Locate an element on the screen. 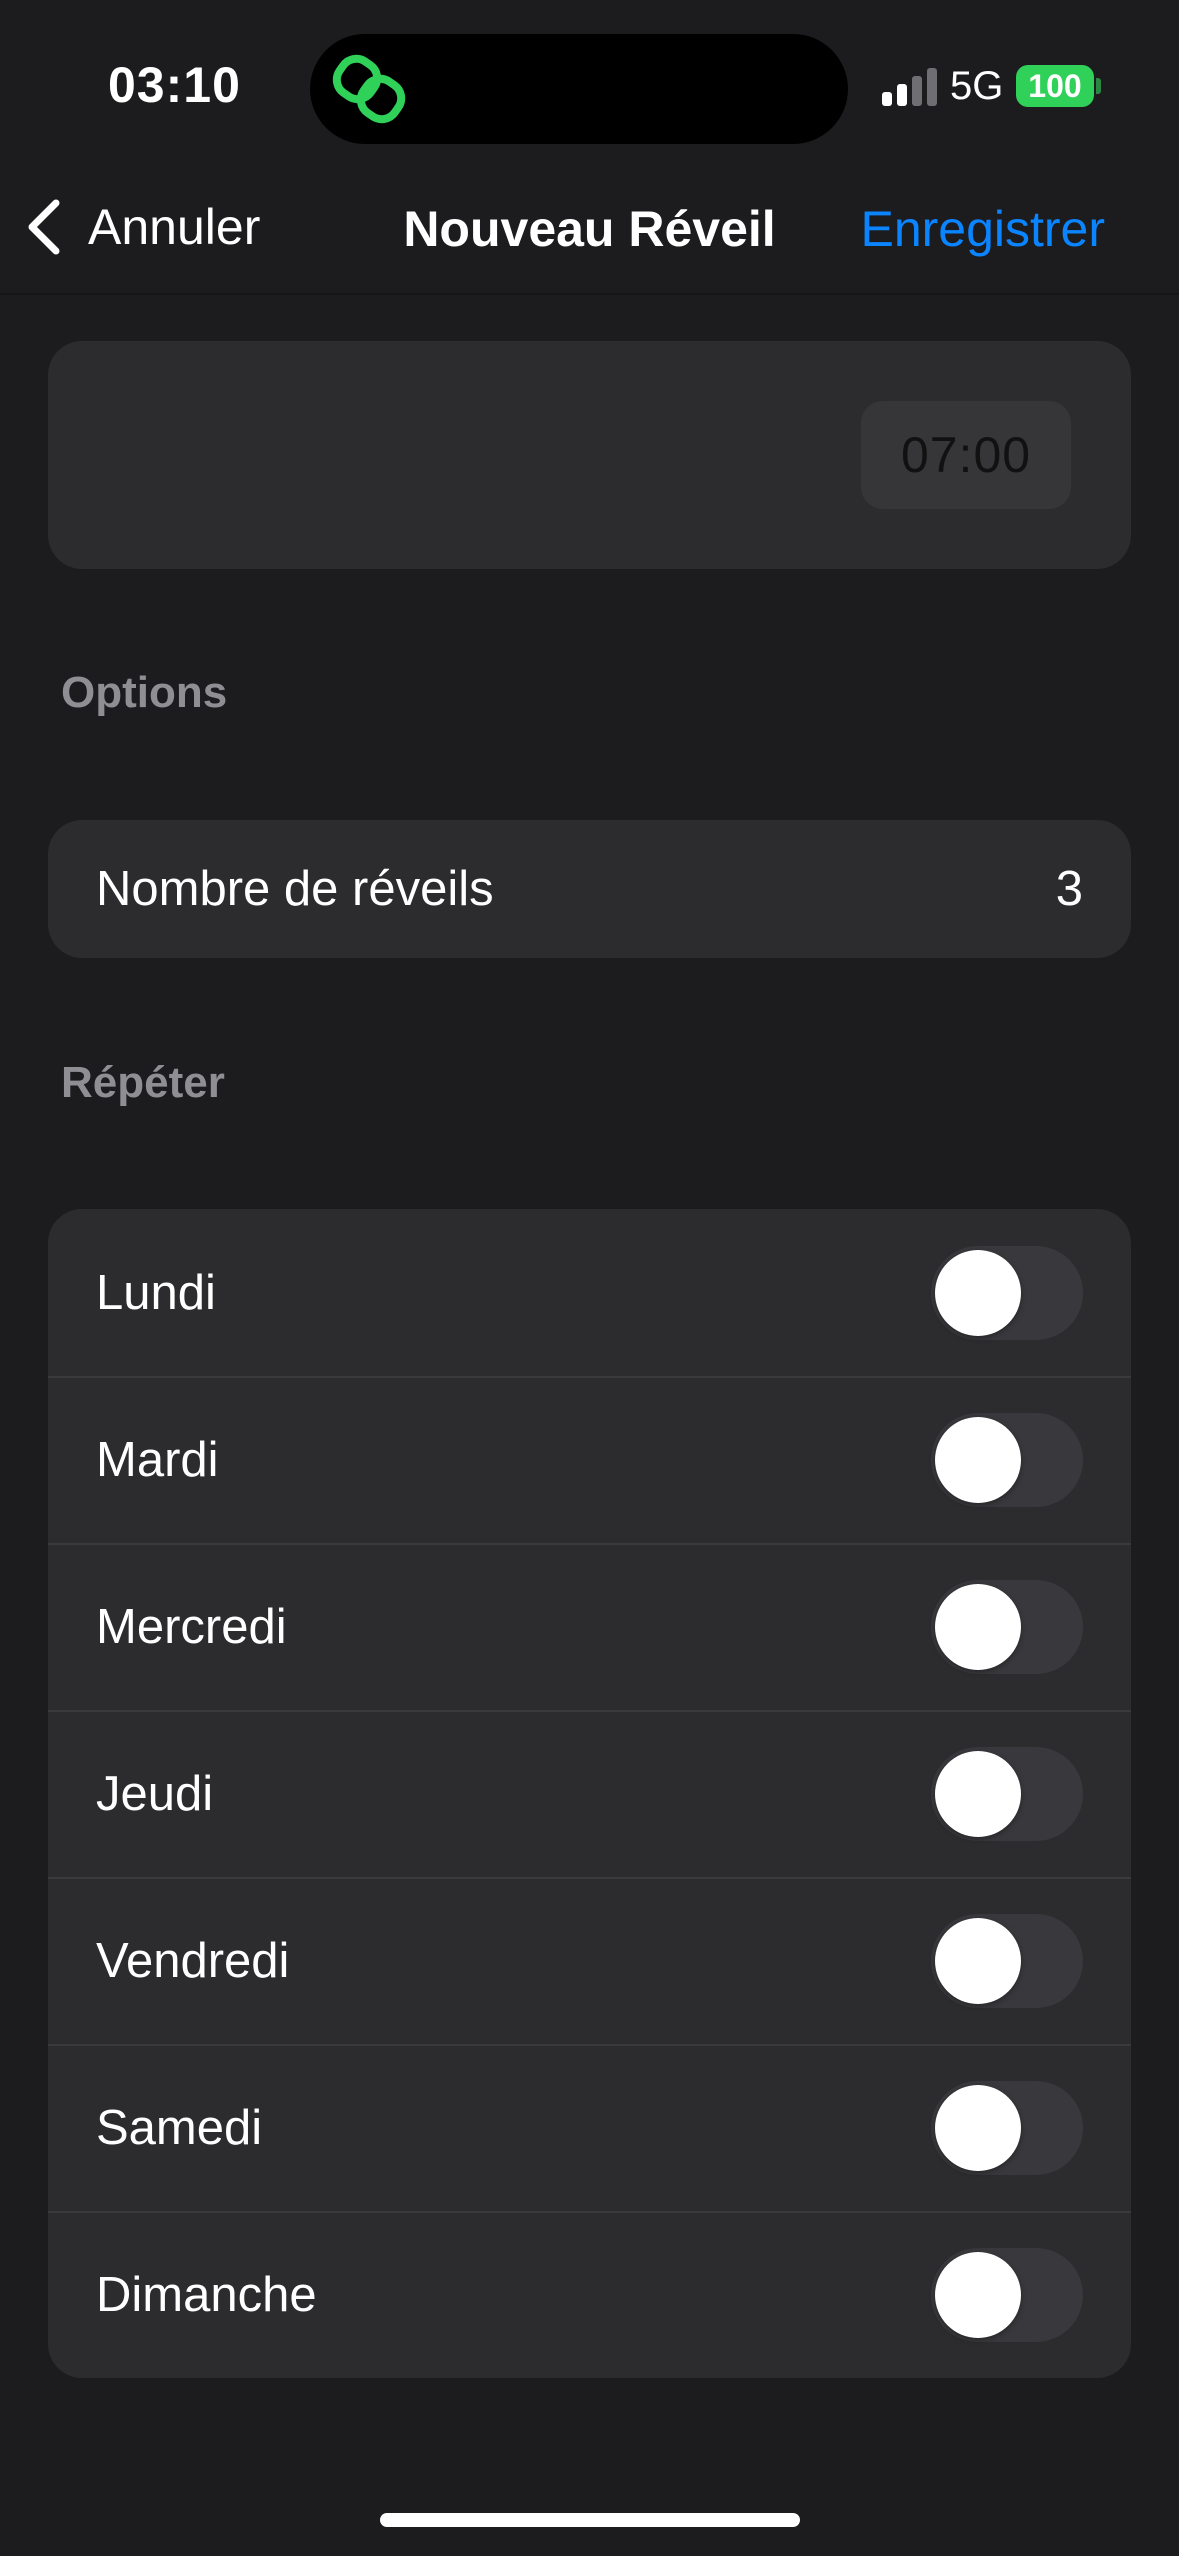 The image size is (1179, 2556). day-row-thursday: Jeudi is located at coordinates (589, 1793).